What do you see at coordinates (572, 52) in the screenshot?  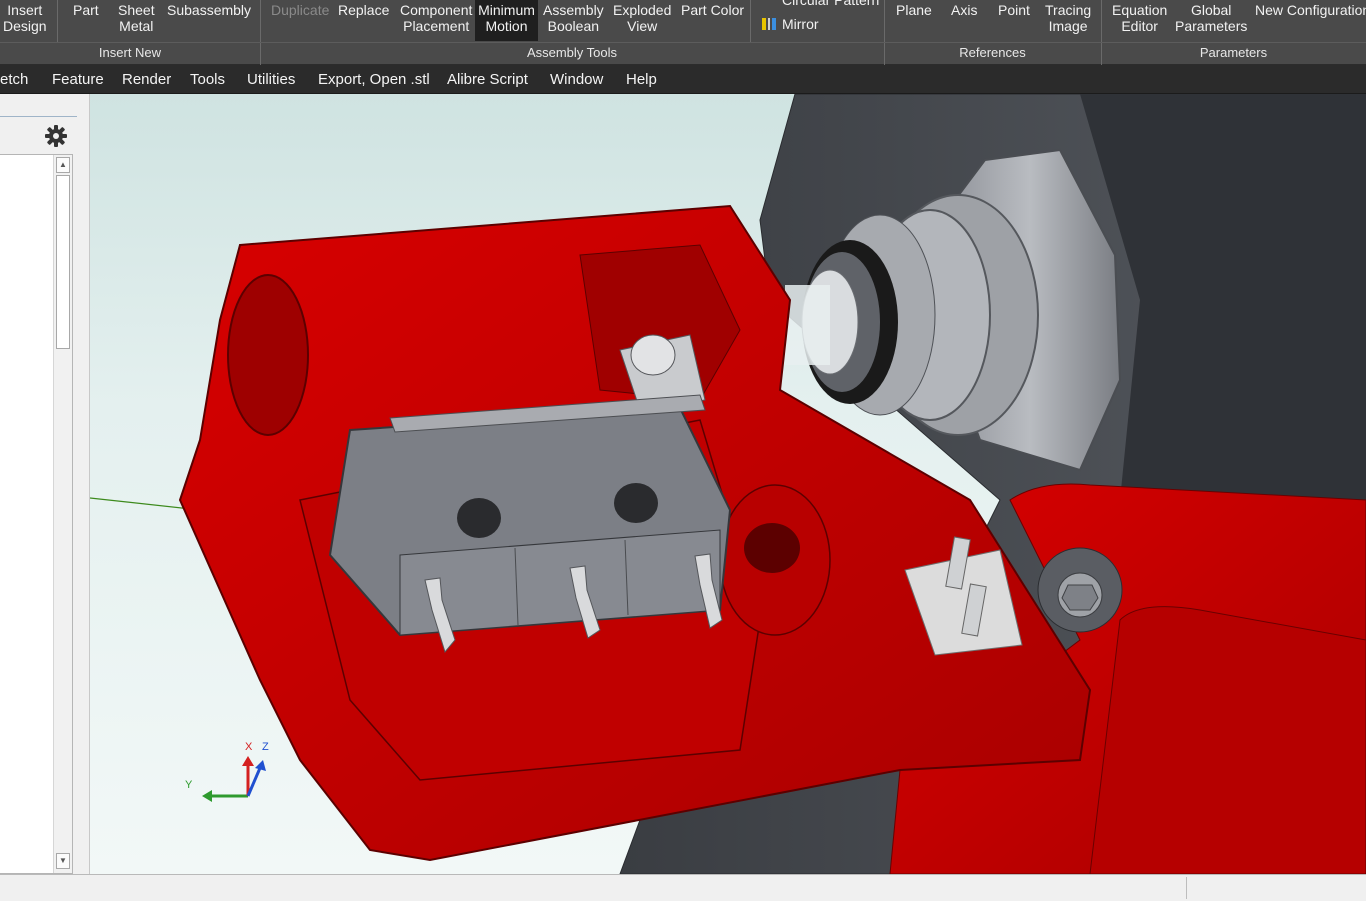 I see `group-label-assembly-tools: Assembly Tools` at bounding box center [572, 52].